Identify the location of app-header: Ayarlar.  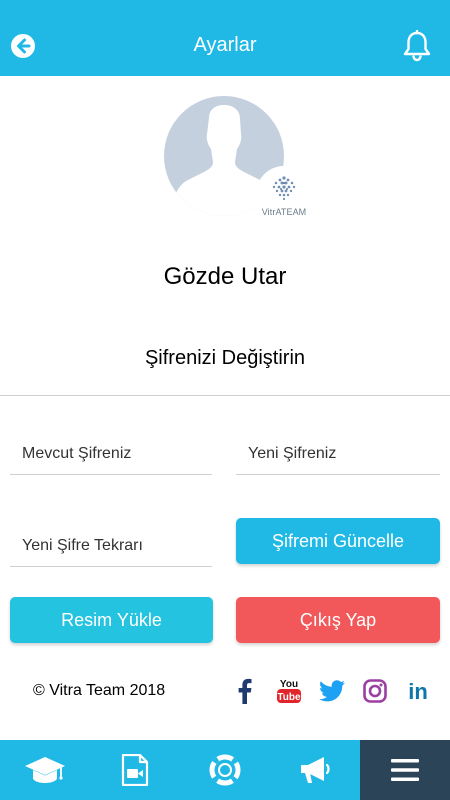
(225, 38).